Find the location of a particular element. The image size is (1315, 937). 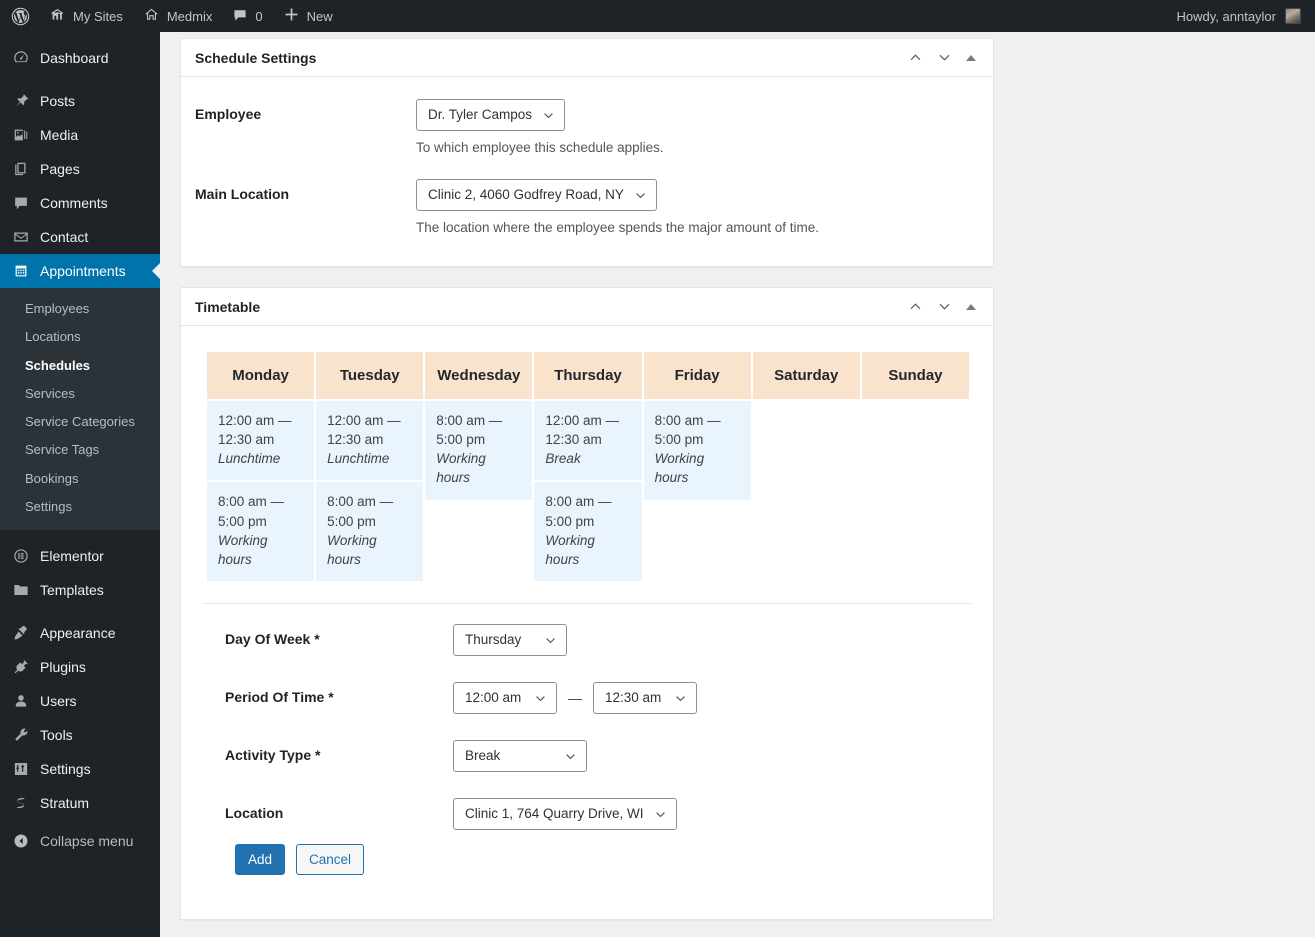

howdy-label: Howdy, anntaylor is located at coordinates (1226, 16).